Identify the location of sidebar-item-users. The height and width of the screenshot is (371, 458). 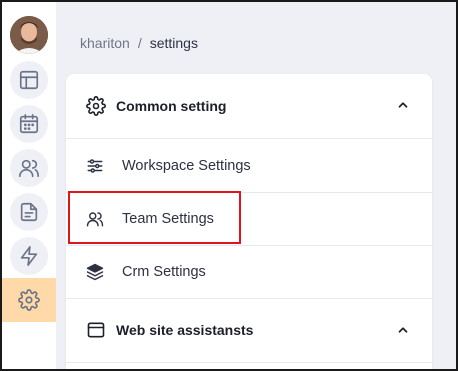
(29, 168).